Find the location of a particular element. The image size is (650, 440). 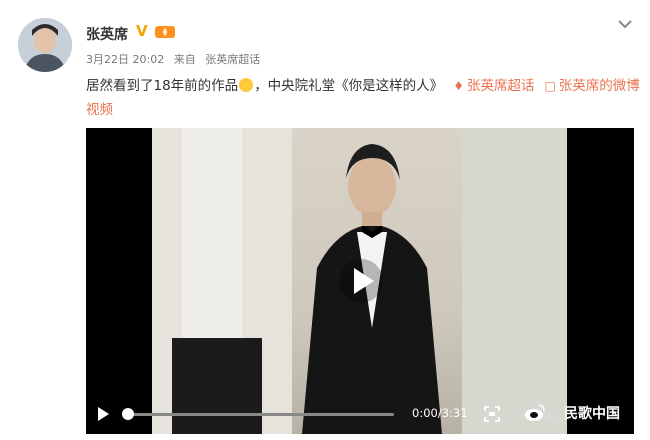

video-time: 0:00/3:31 is located at coordinates (440, 413).